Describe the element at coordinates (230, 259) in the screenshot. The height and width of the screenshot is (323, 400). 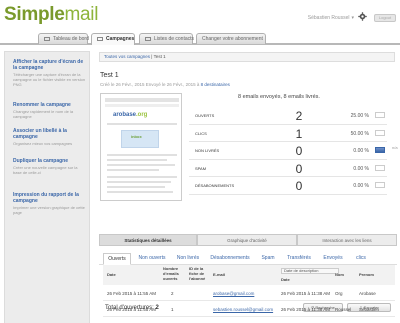
I see `subtab-unsubscribes: Désabonnements` at that location.